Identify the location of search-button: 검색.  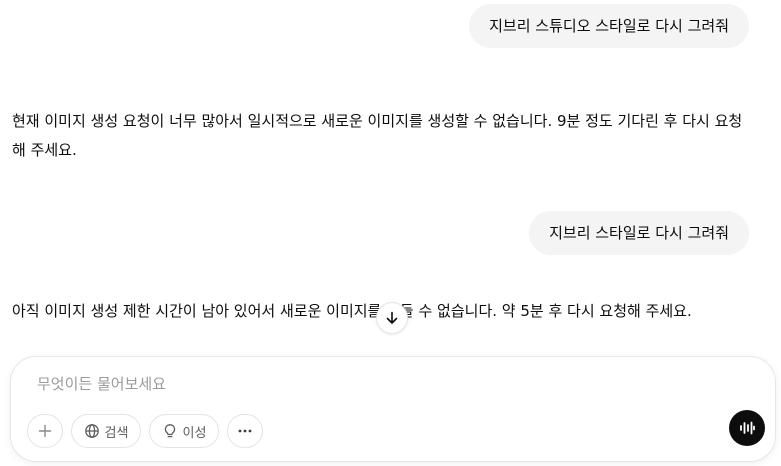
(106, 431).